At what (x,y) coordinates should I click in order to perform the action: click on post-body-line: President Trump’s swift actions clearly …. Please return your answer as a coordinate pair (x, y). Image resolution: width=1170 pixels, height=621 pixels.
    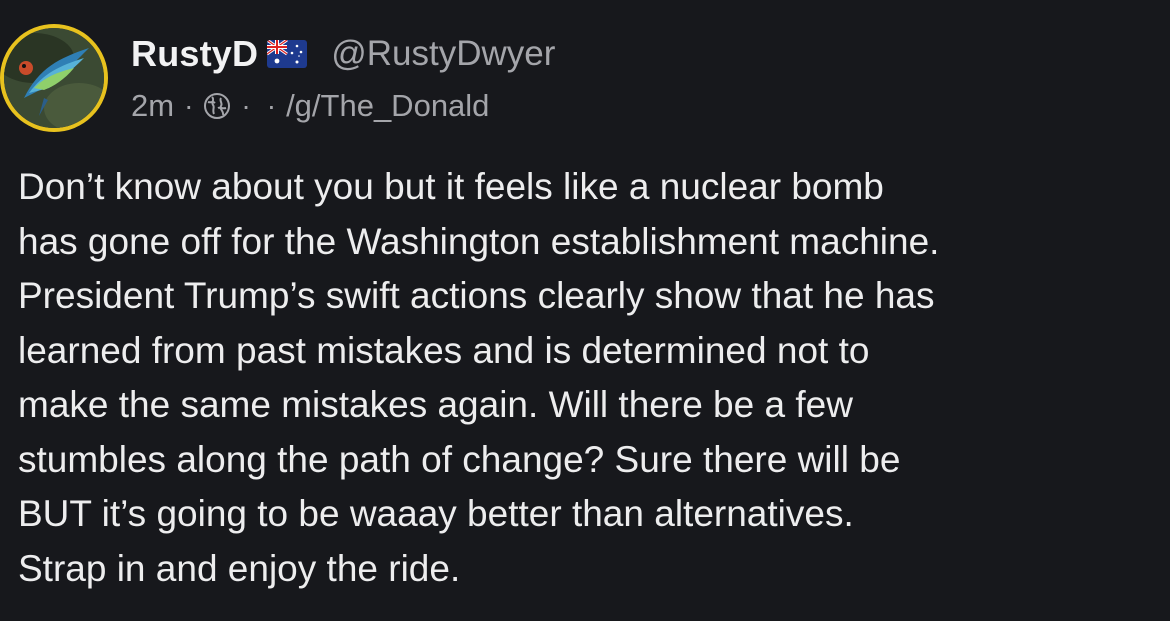
    Looking at the image, I should click on (476, 295).